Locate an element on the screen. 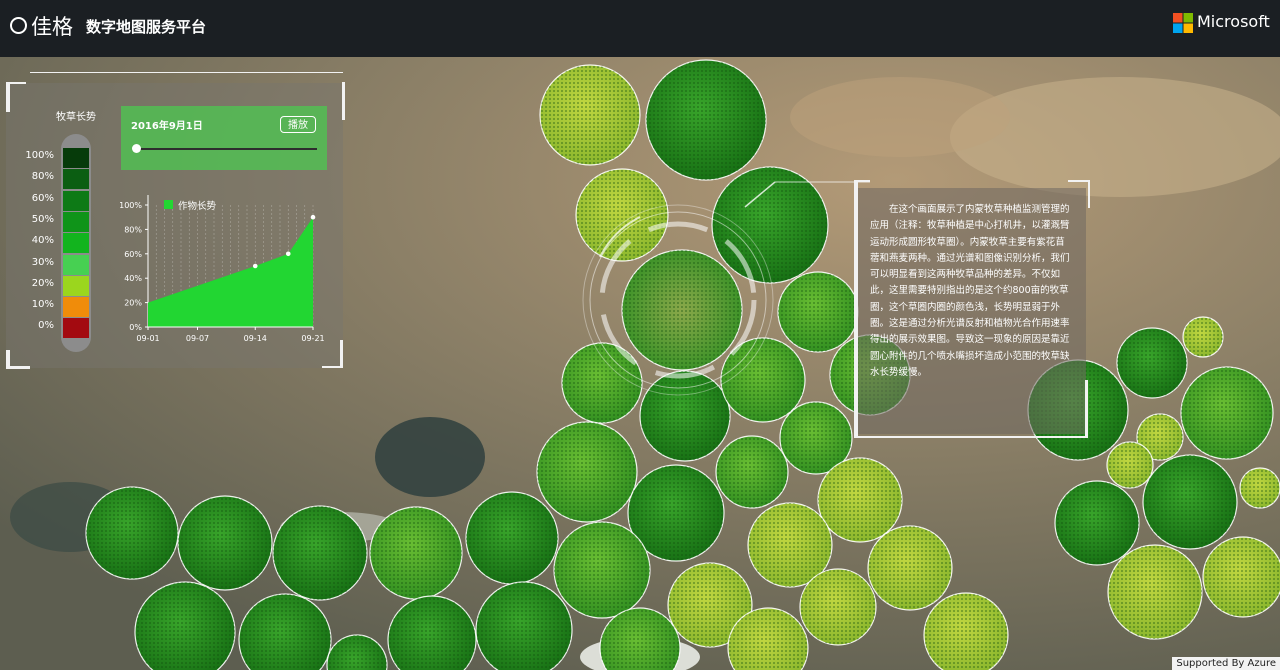 This screenshot has width=1280, height=670. timeline-slider-handle is located at coordinates (136, 148).